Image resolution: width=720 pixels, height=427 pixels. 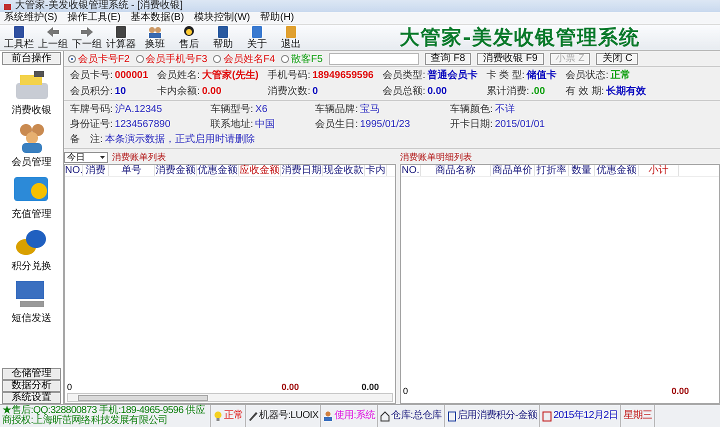 I want to click on sidebar-section-button: 系统设置, so click(x=31, y=398).